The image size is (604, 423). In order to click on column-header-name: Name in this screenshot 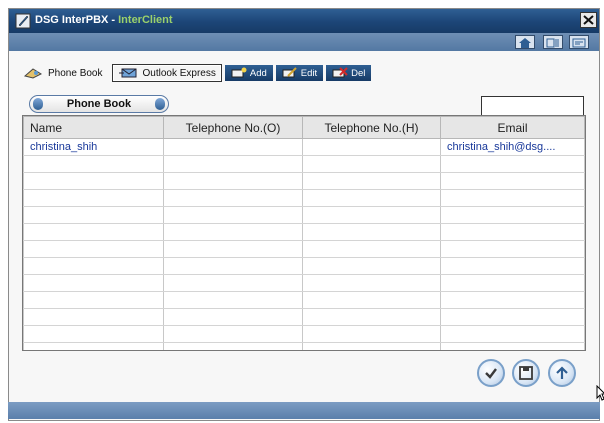, I will do `click(93, 127)`.